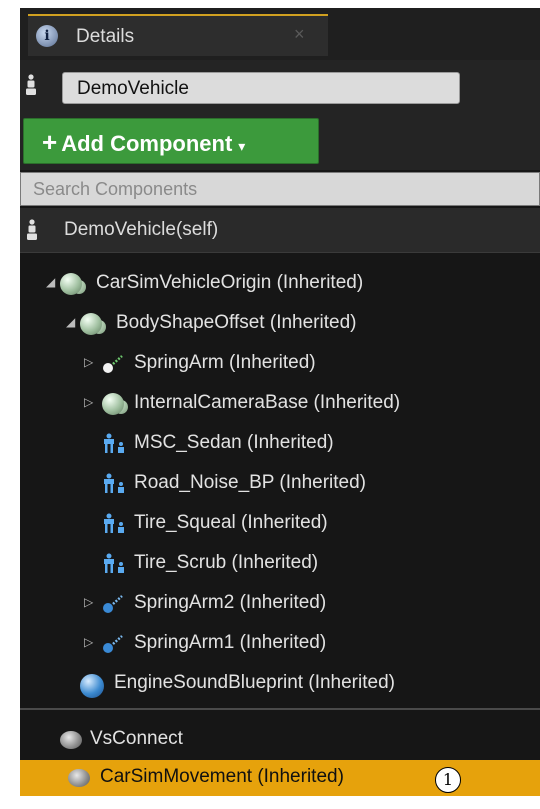 The width and height of the screenshot is (540, 809). What do you see at coordinates (222, 776) in the screenshot?
I see `component-label: CarSimMovement (Inherited)` at bounding box center [222, 776].